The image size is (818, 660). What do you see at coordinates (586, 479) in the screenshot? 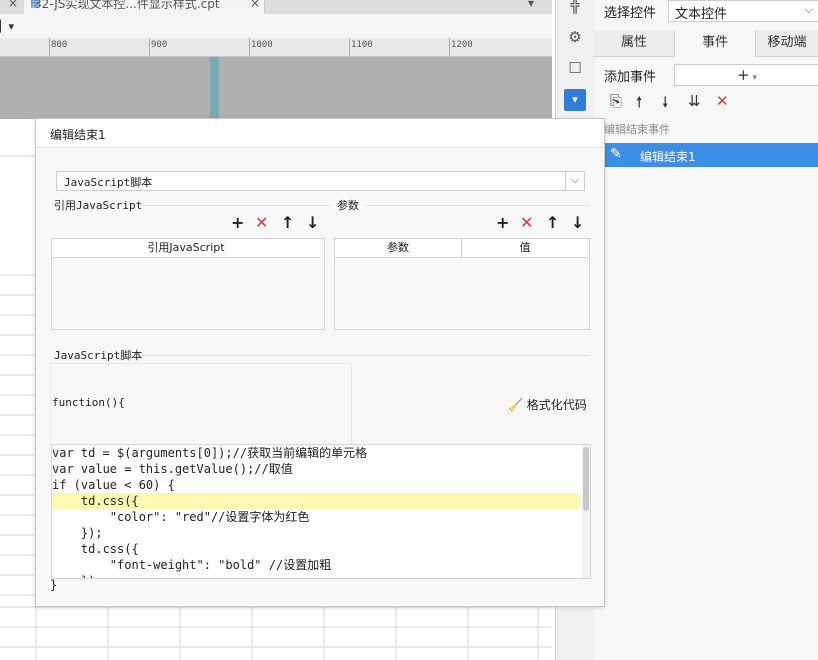
I see `scrollbar-thumb` at bounding box center [586, 479].